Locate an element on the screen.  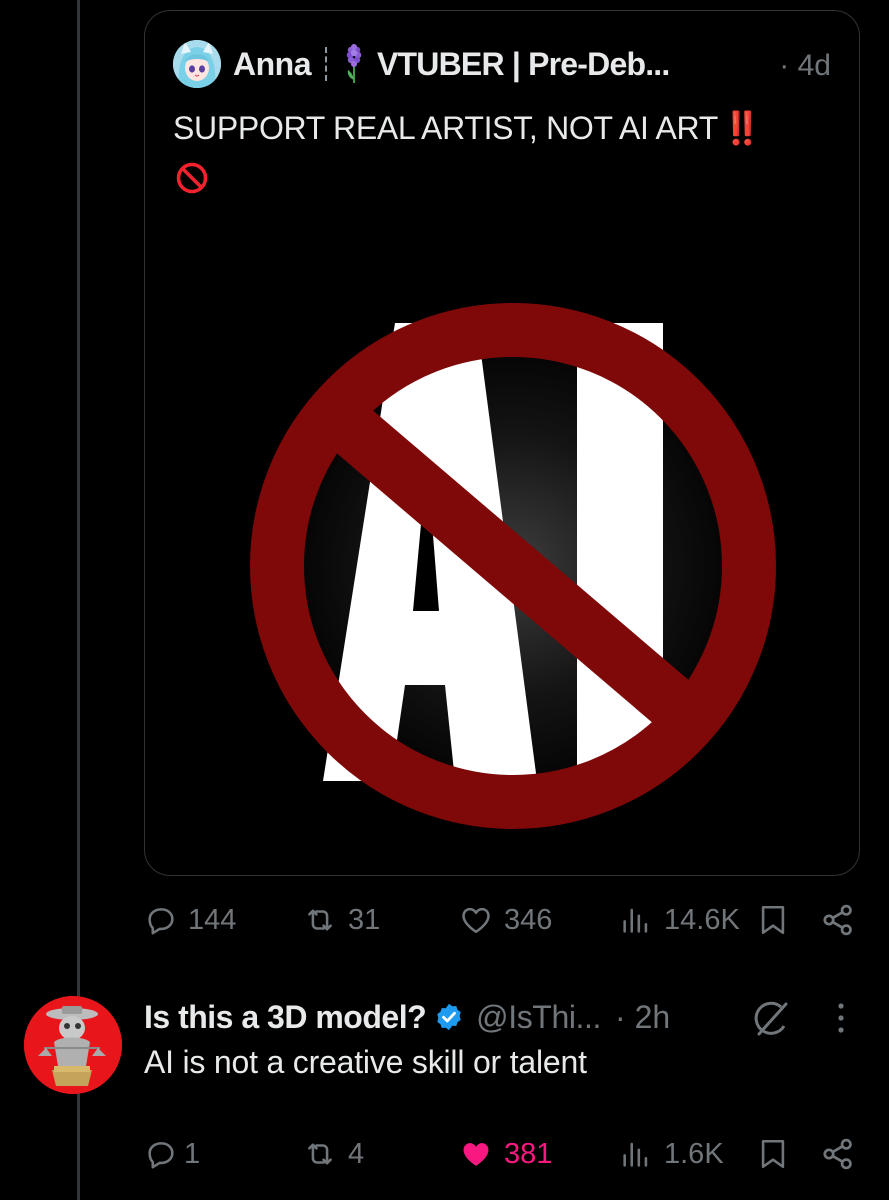
reply-post-header: Is this a 3D model? @IsThi... · 2h is located at coordinates (407, 1017).